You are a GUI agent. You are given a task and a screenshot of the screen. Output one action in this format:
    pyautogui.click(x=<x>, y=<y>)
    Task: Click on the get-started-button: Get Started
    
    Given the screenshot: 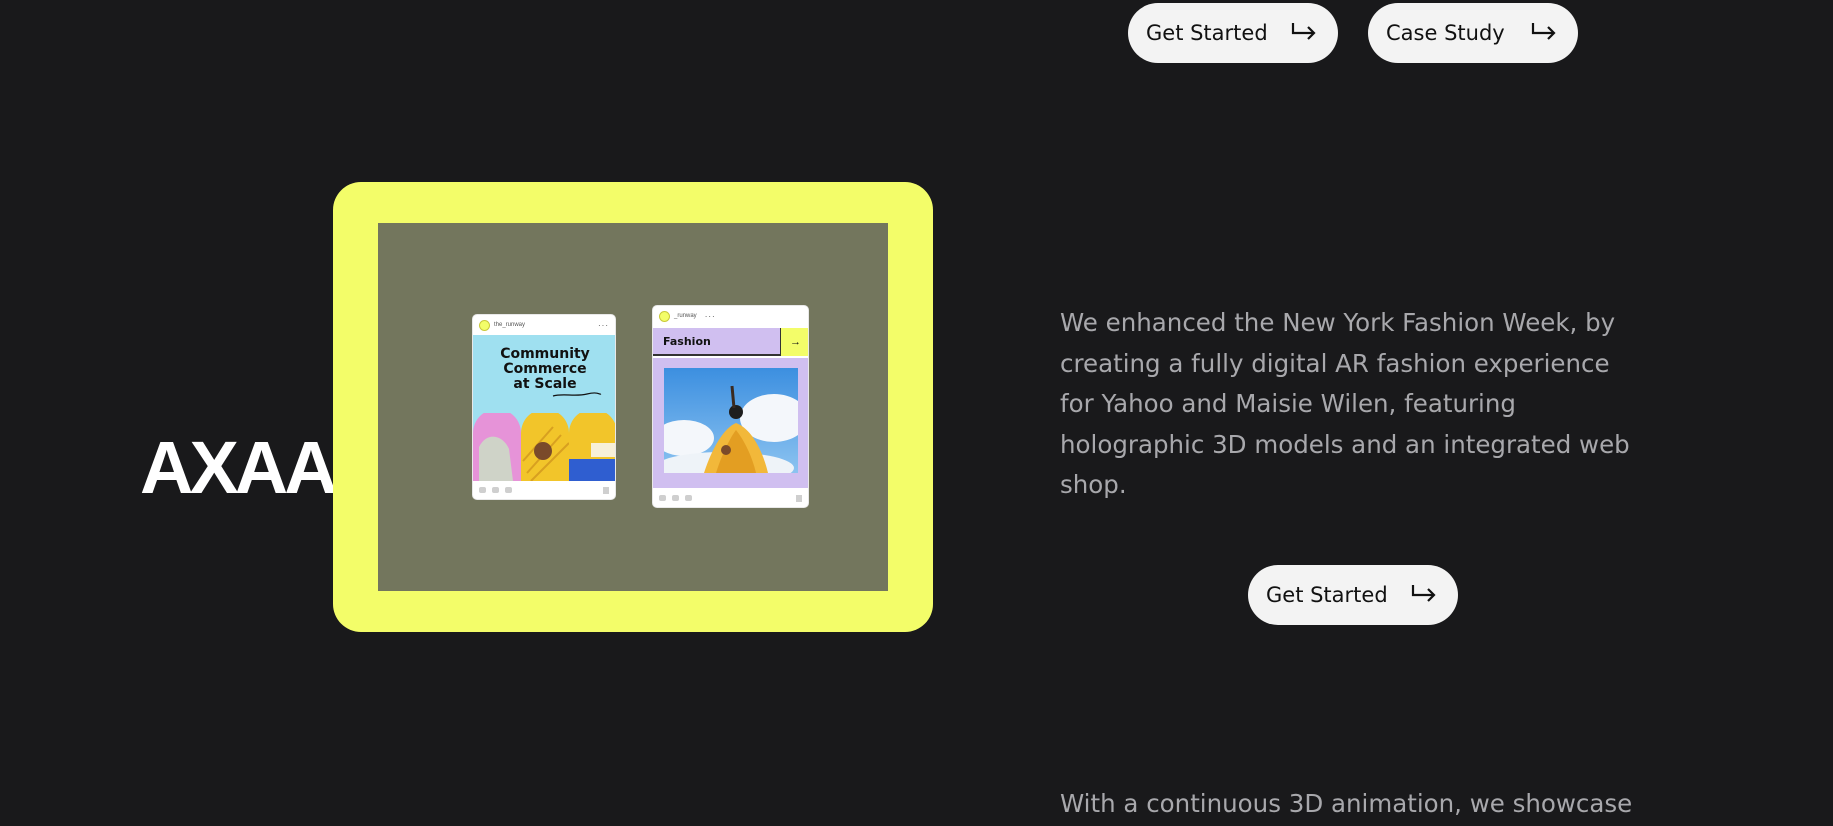 What is the action you would take?
    pyautogui.click(x=1353, y=595)
    